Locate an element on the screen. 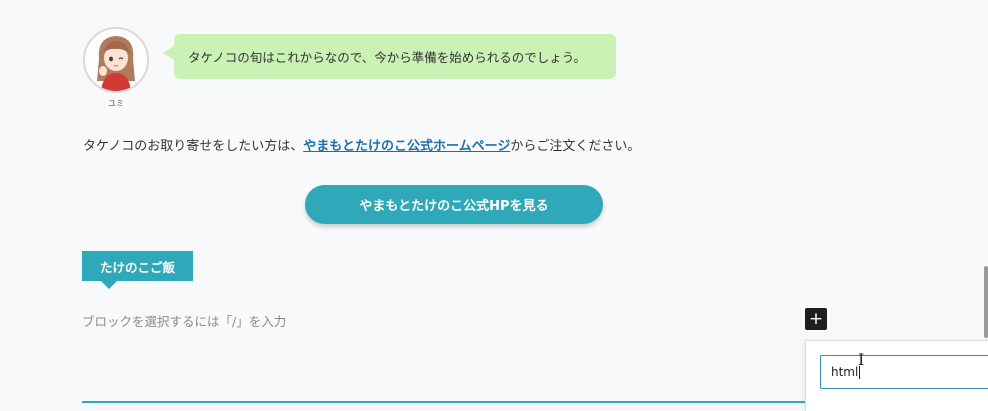  speech-bubble: タケノコの旬はこれからなので、今から準備を始められるのでしょう。 is located at coordinates (395, 56).